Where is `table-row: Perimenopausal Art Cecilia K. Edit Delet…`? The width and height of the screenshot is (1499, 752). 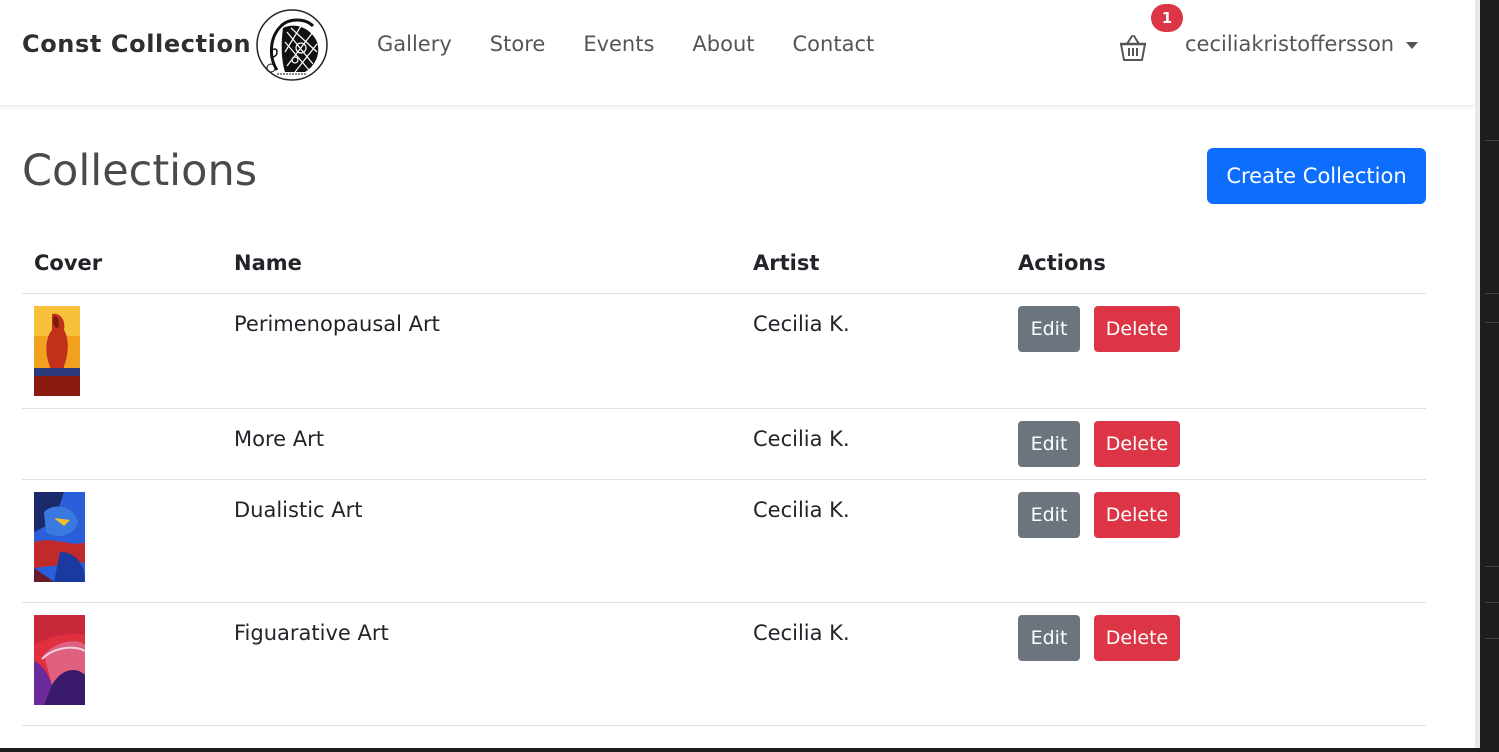 table-row: Perimenopausal Art Cecilia K. Edit Delet… is located at coordinates (724, 351).